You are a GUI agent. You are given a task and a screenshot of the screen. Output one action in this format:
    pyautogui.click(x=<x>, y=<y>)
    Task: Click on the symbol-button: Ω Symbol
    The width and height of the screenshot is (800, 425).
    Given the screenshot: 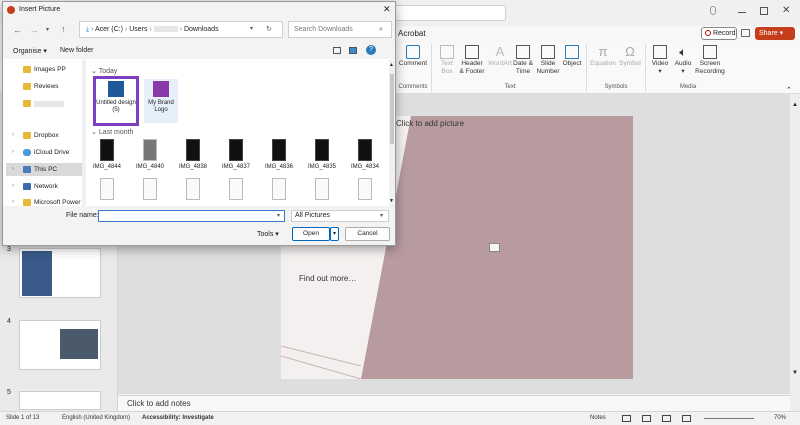 What is the action you would take?
    pyautogui.click(x=630, y=56)
    